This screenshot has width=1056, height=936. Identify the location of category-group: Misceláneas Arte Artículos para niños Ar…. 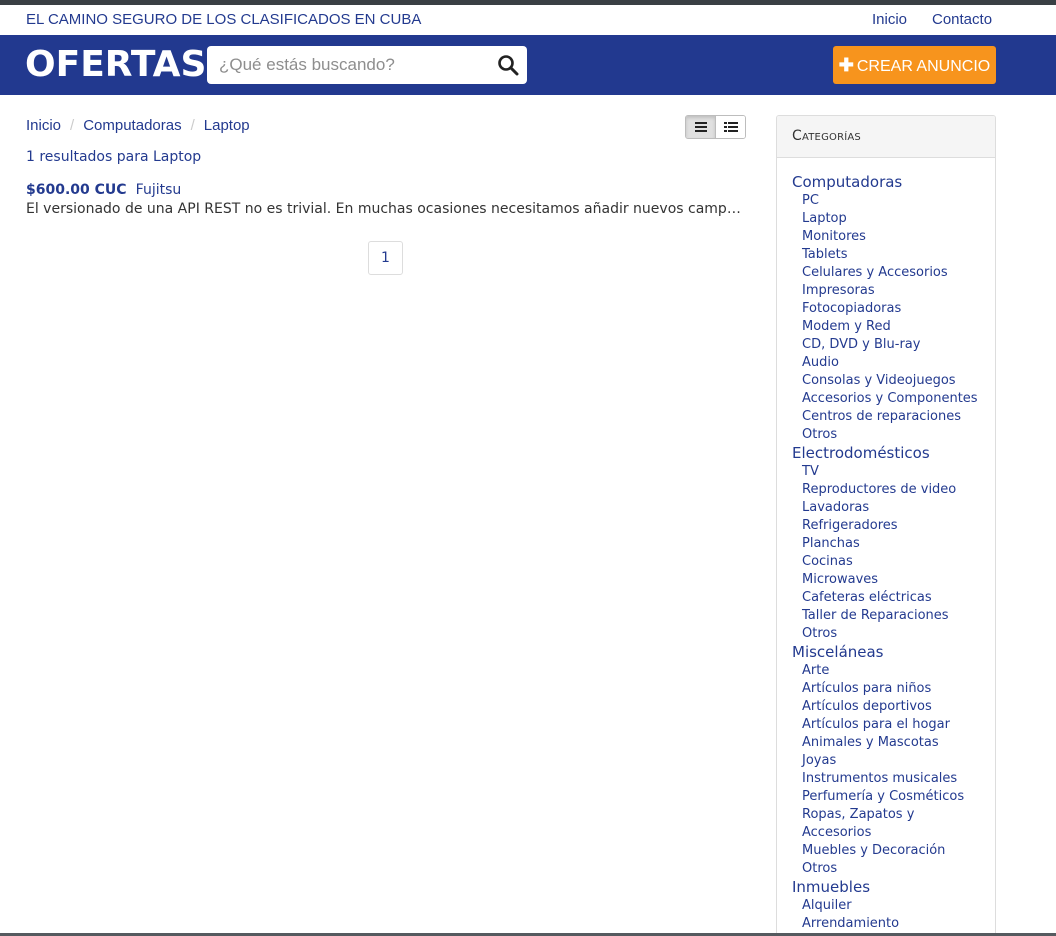
(893, 760).